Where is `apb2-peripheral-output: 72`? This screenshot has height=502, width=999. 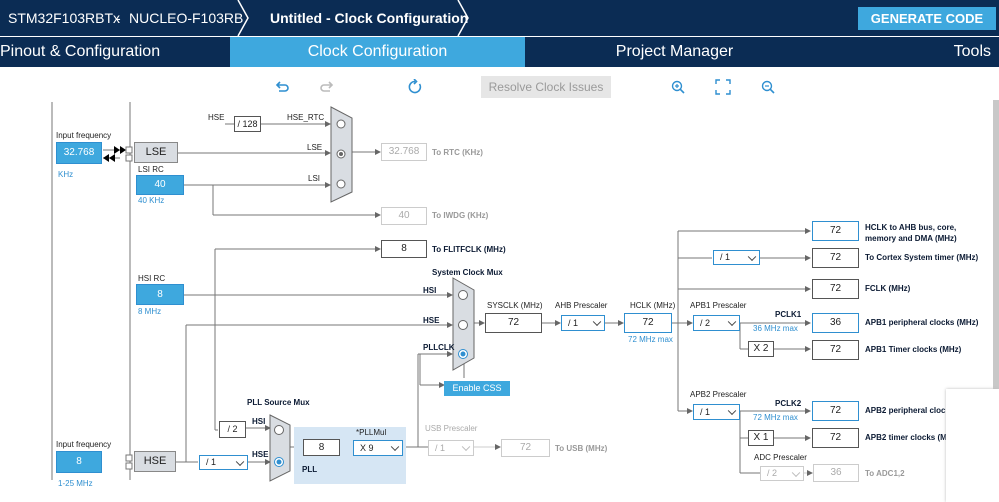 apb2-peripheral-output: 72 is located at coordinates (835, 411).